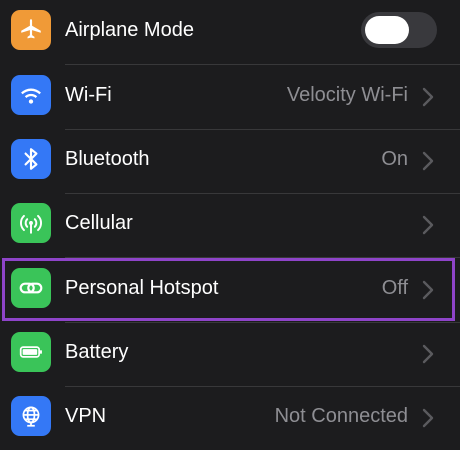  I want to click on personal-hotspot-highlight, so click(228, 289).